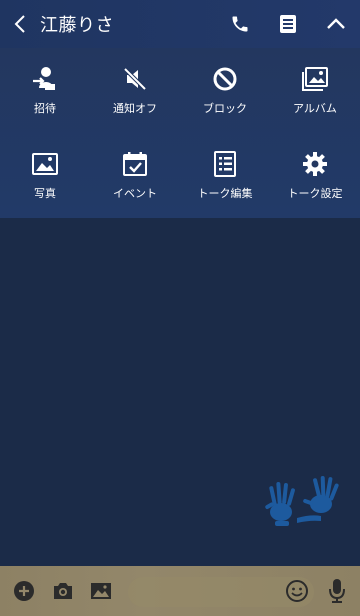 The height and width of the screenshot is (616, 360). I want to click on menu-item-mute: 通知オフ, so click(135, 88).